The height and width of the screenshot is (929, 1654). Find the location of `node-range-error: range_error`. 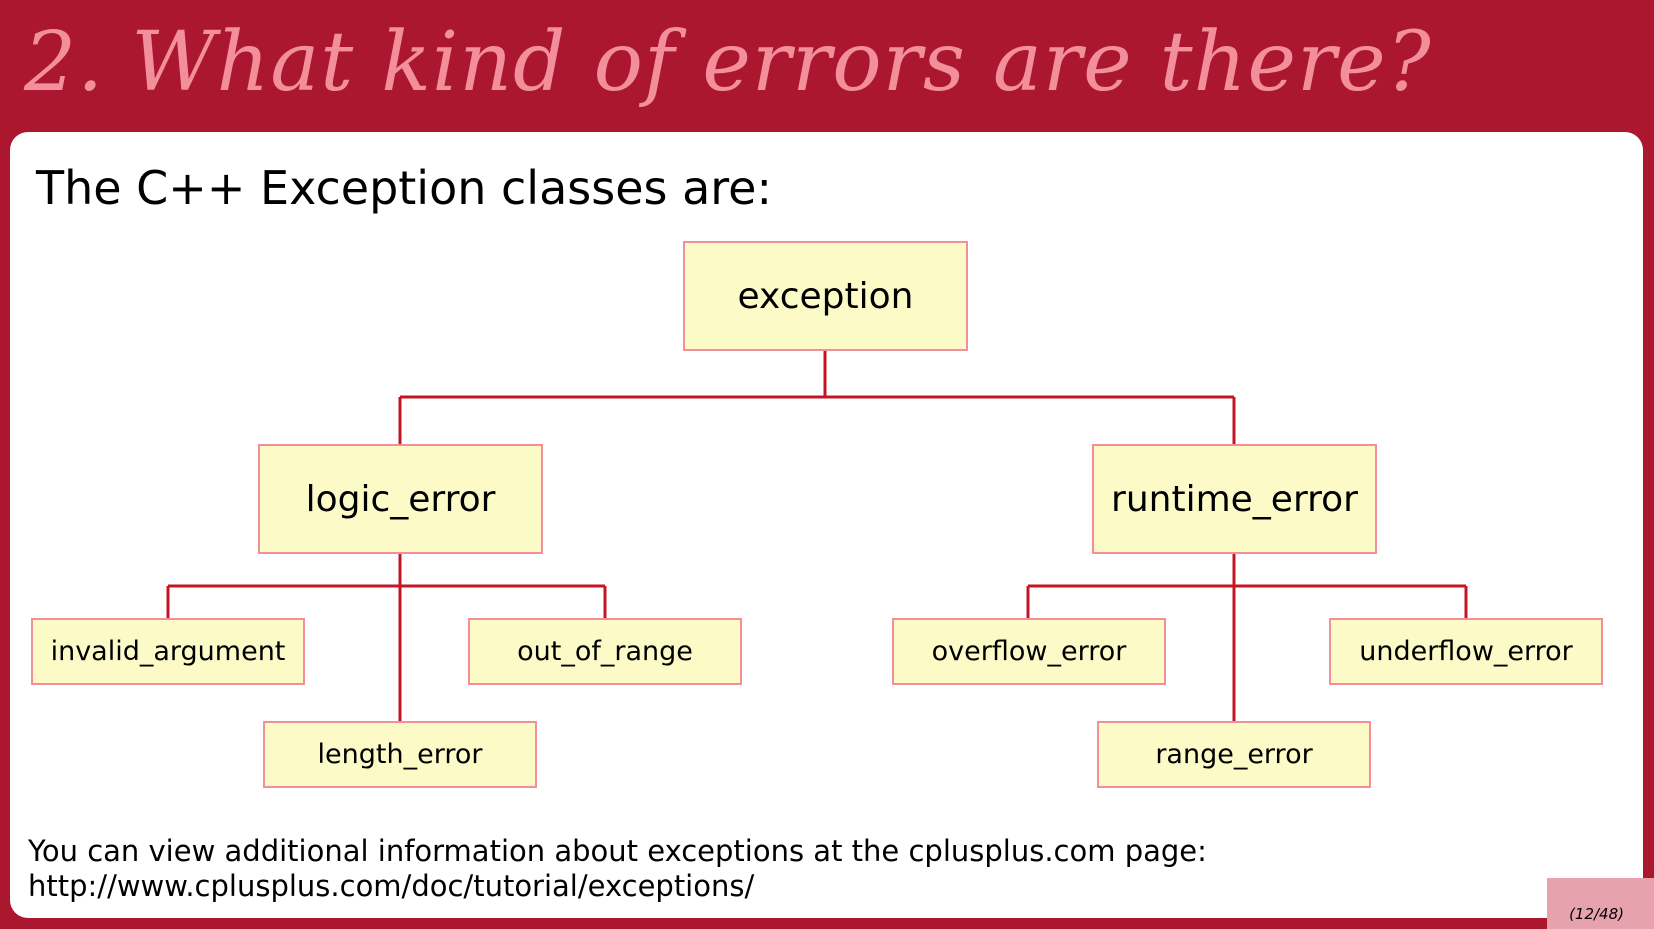

node-range-error: range_error is located at coordinates (1234, 754).